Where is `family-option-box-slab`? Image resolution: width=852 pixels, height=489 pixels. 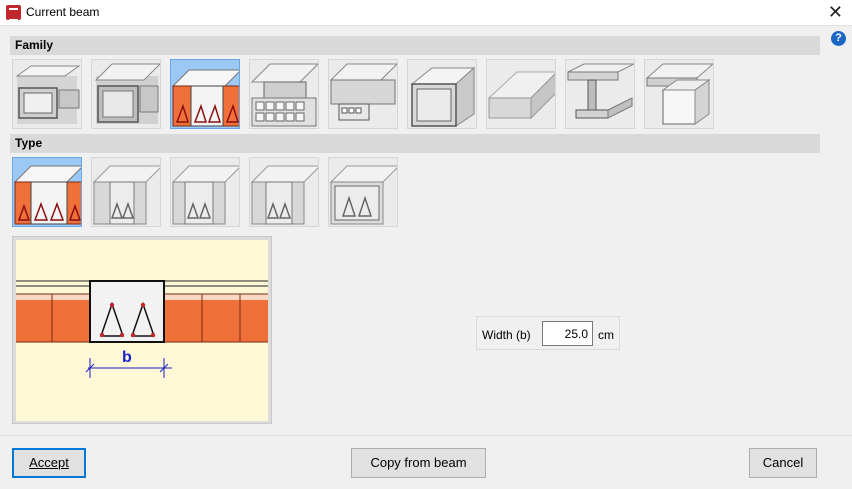 family-option-box-slab is located at coordinates (126, 94).